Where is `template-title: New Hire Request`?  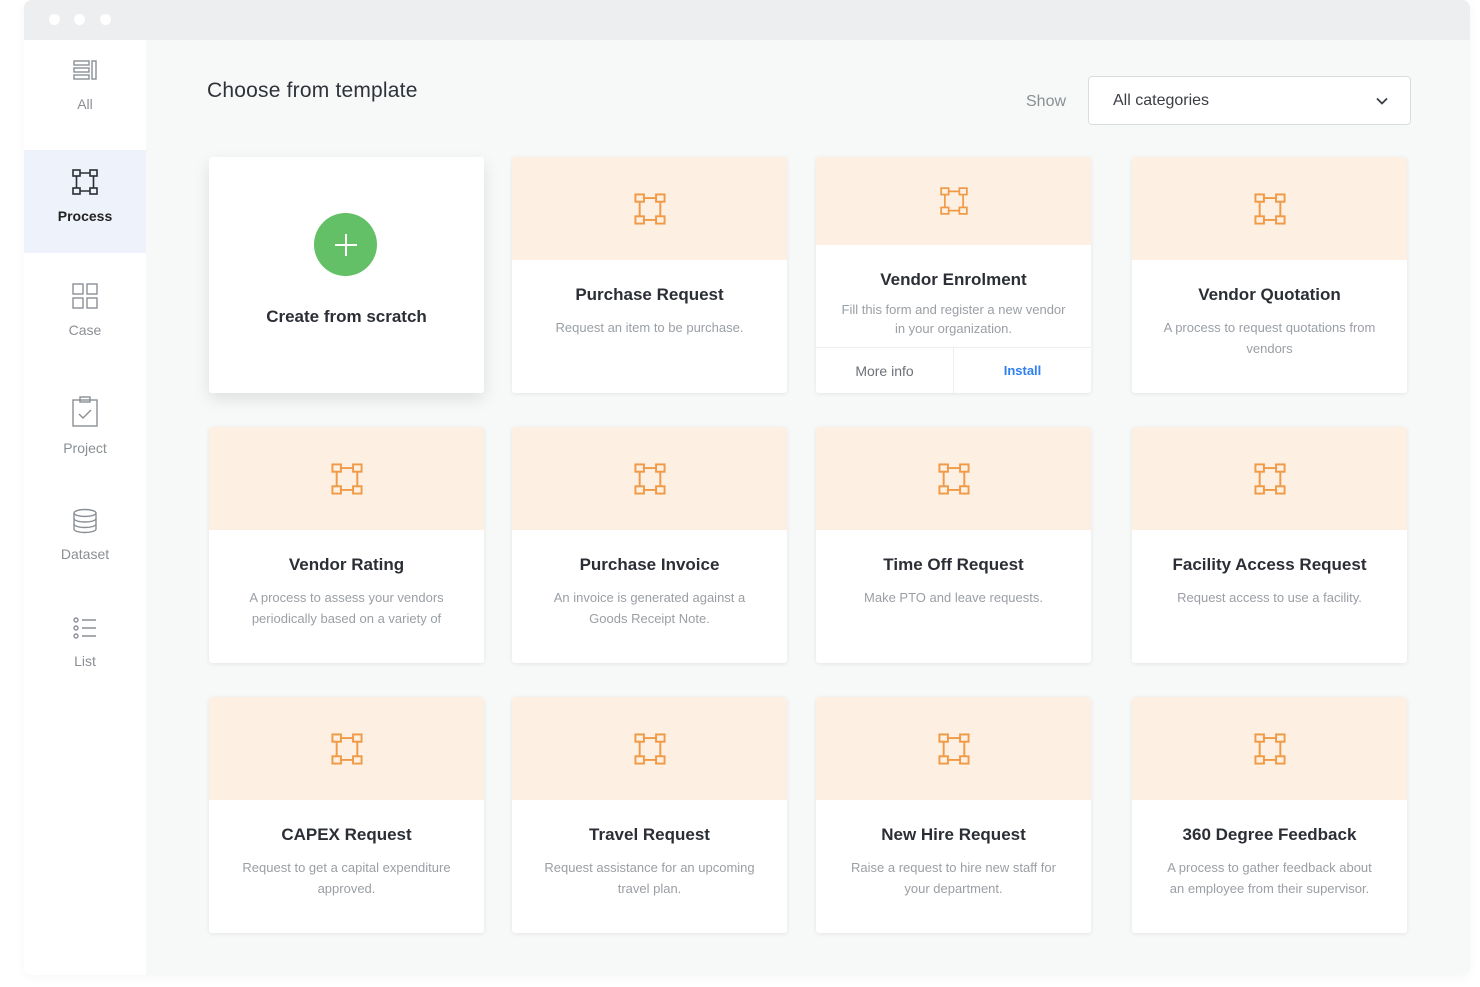
template-title: New Hire Request is located at coordinates (953, 834).